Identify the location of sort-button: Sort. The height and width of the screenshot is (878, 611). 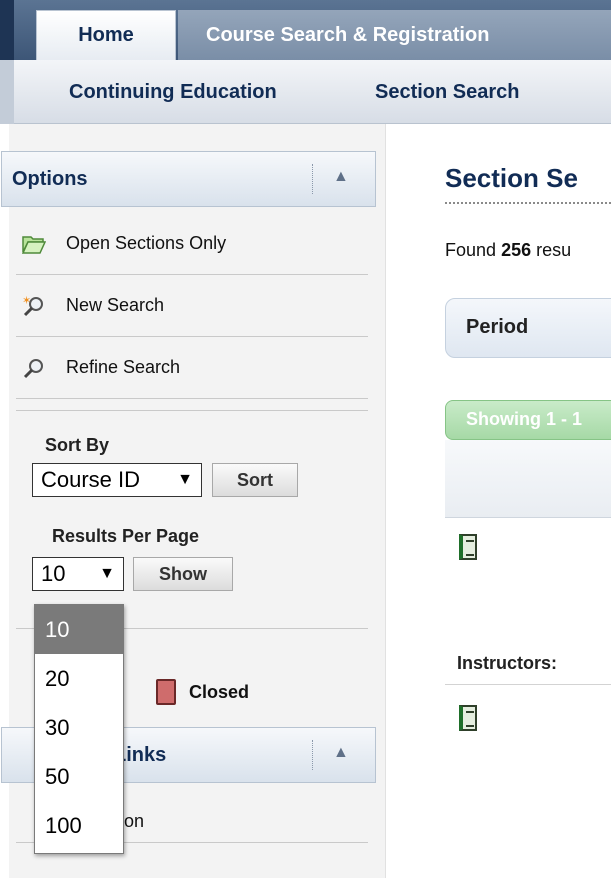
(255, 480).